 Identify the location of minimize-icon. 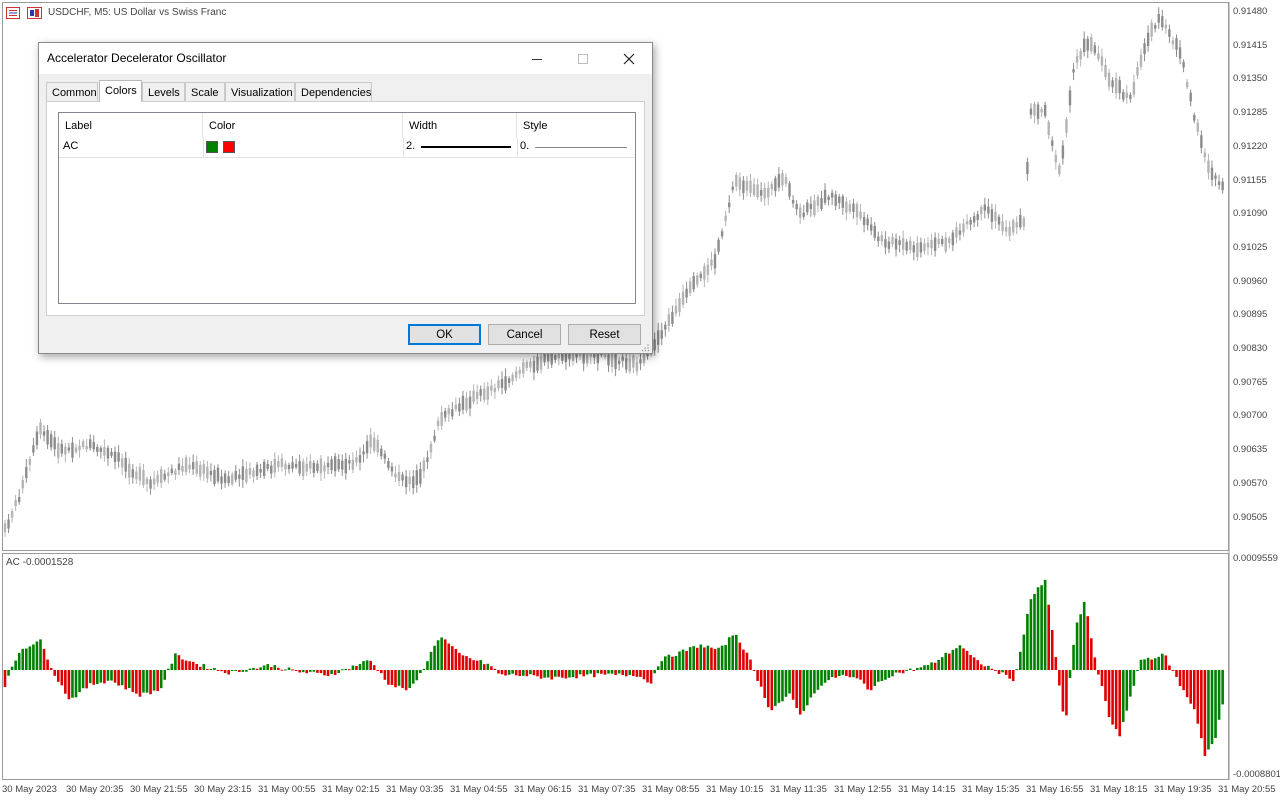
(537, 58).